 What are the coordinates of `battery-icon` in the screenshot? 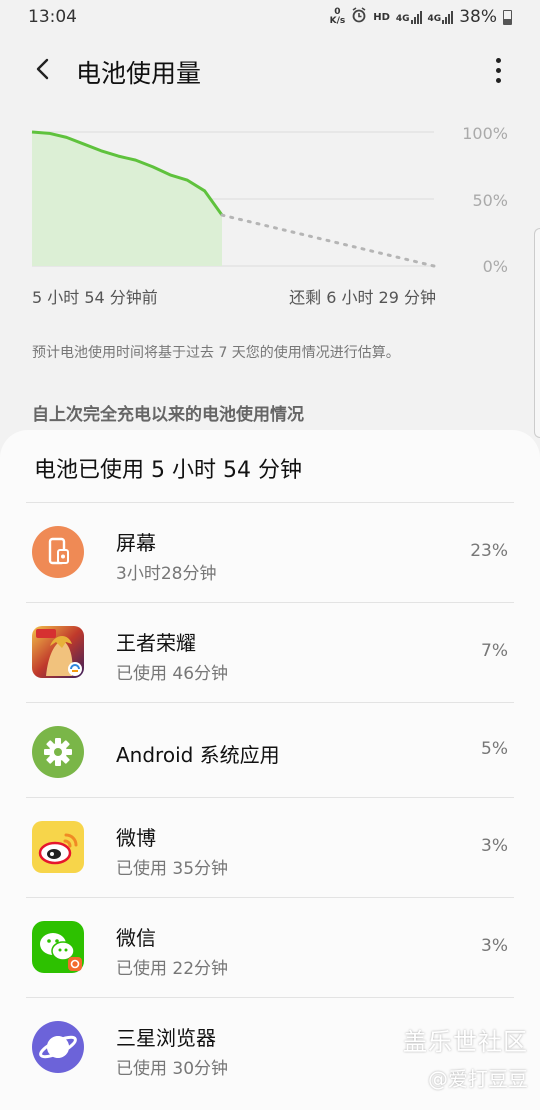 It's located at (507, 17).